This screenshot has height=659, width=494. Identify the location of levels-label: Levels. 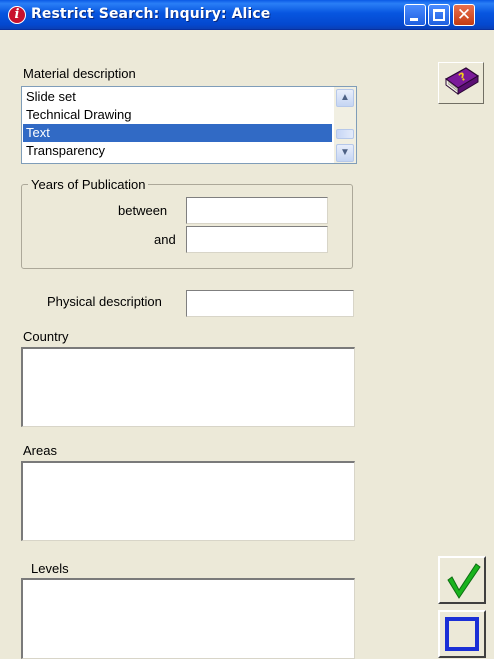
(50, 568).